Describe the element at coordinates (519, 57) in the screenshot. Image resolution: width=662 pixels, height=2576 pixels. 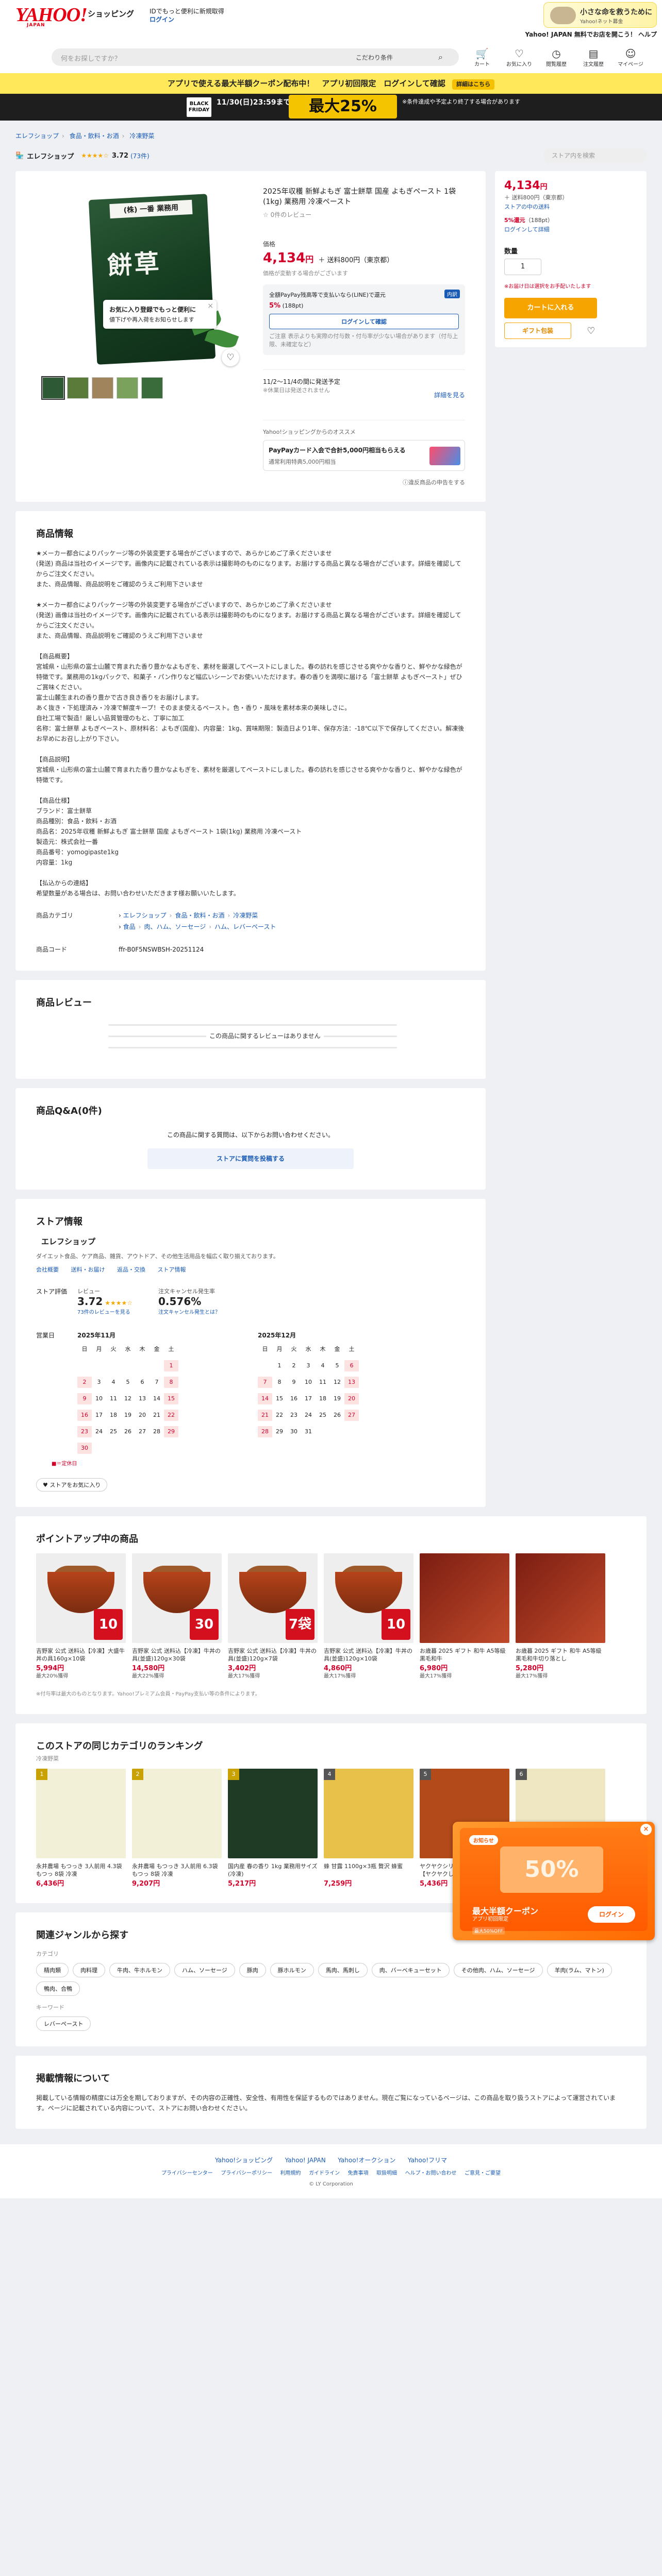
I see `favorite-icon: ♡ お気に入り` at that location.